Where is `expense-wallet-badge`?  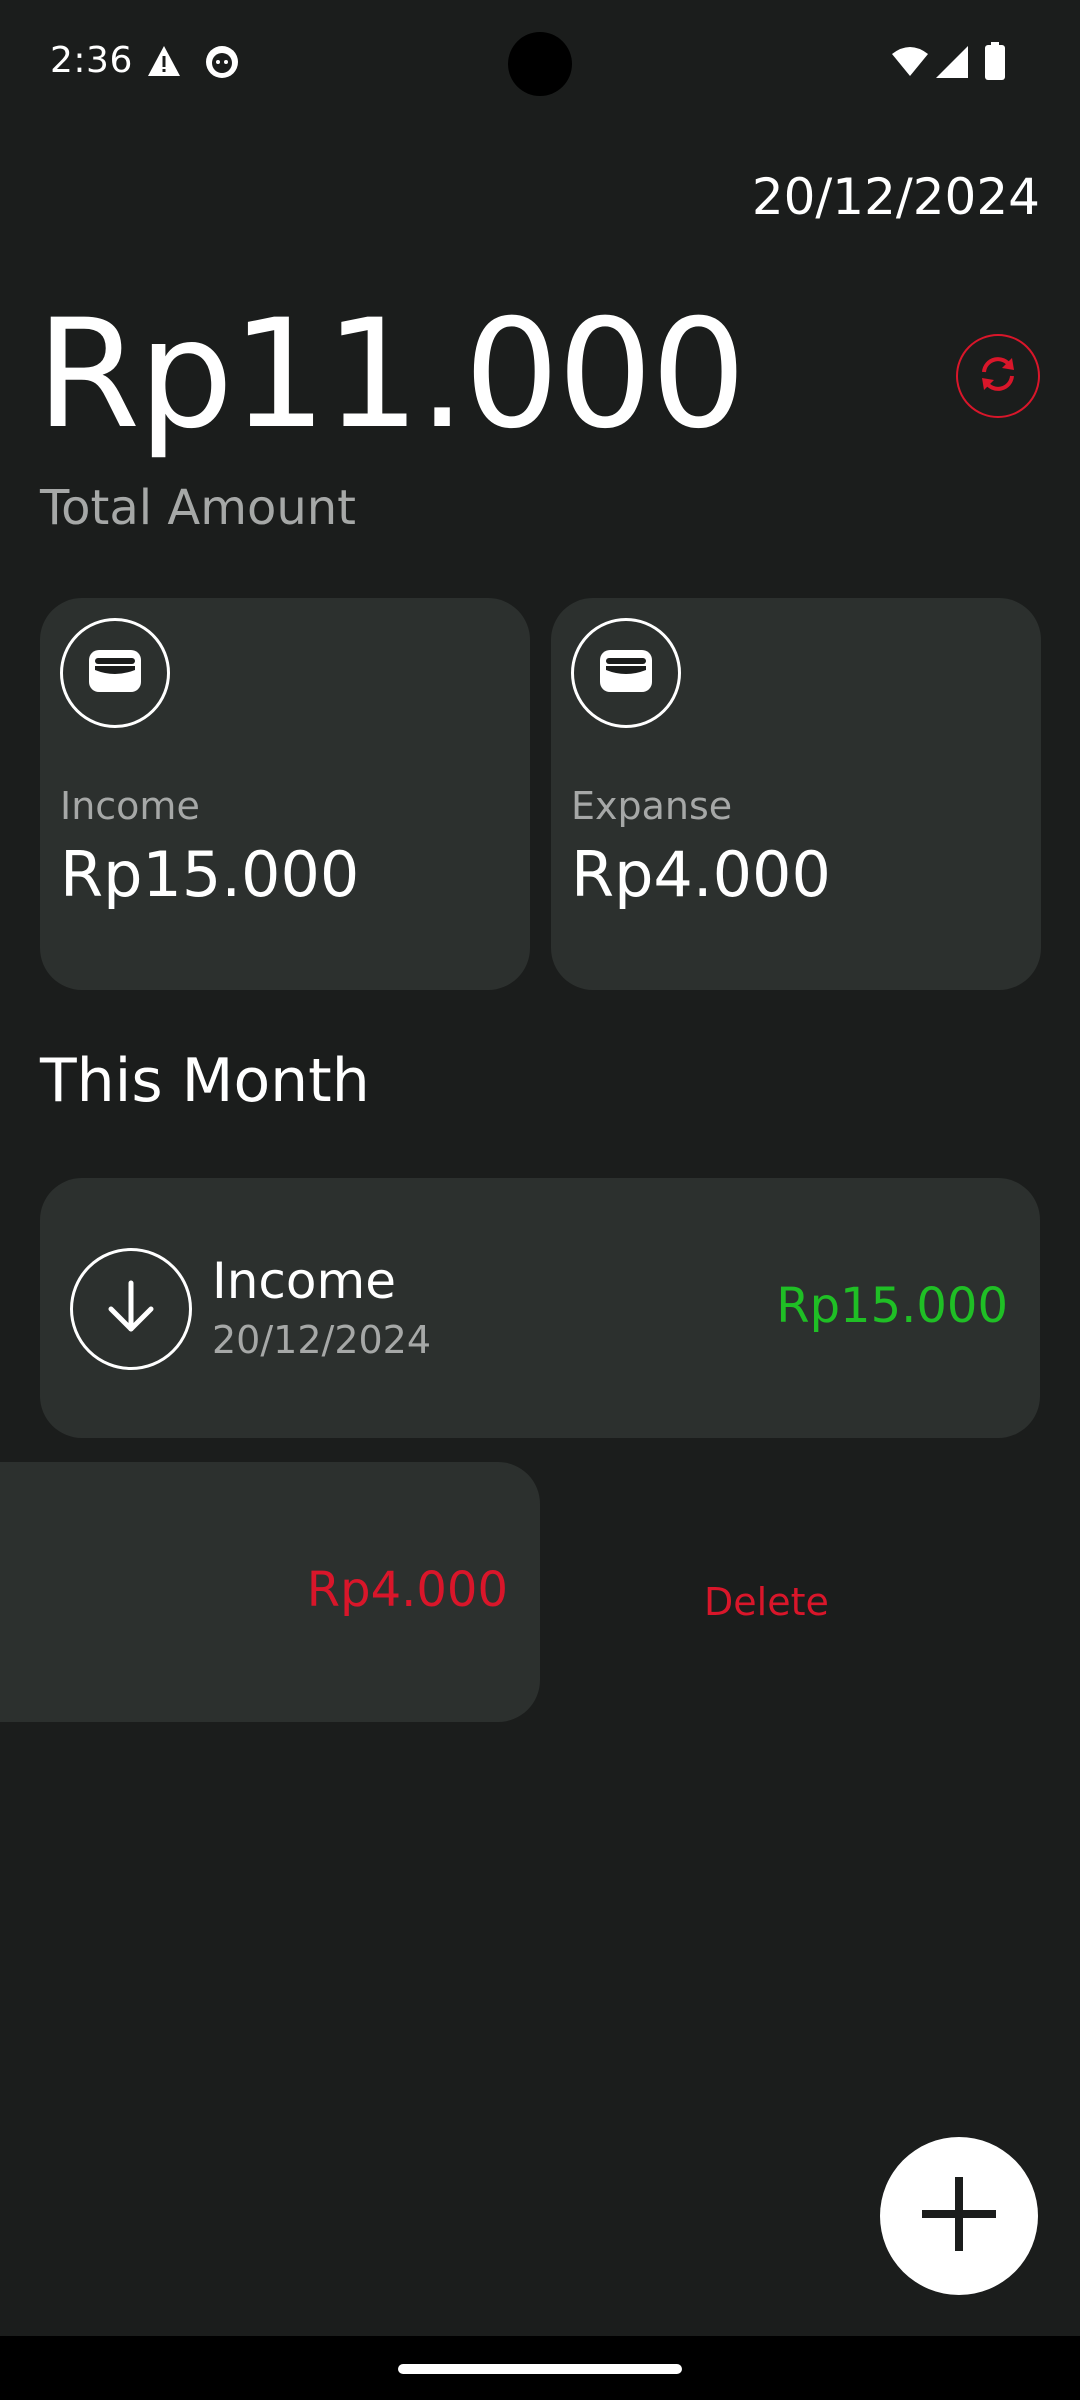
expense-wallet-badge is located at coordinates (626, 673).